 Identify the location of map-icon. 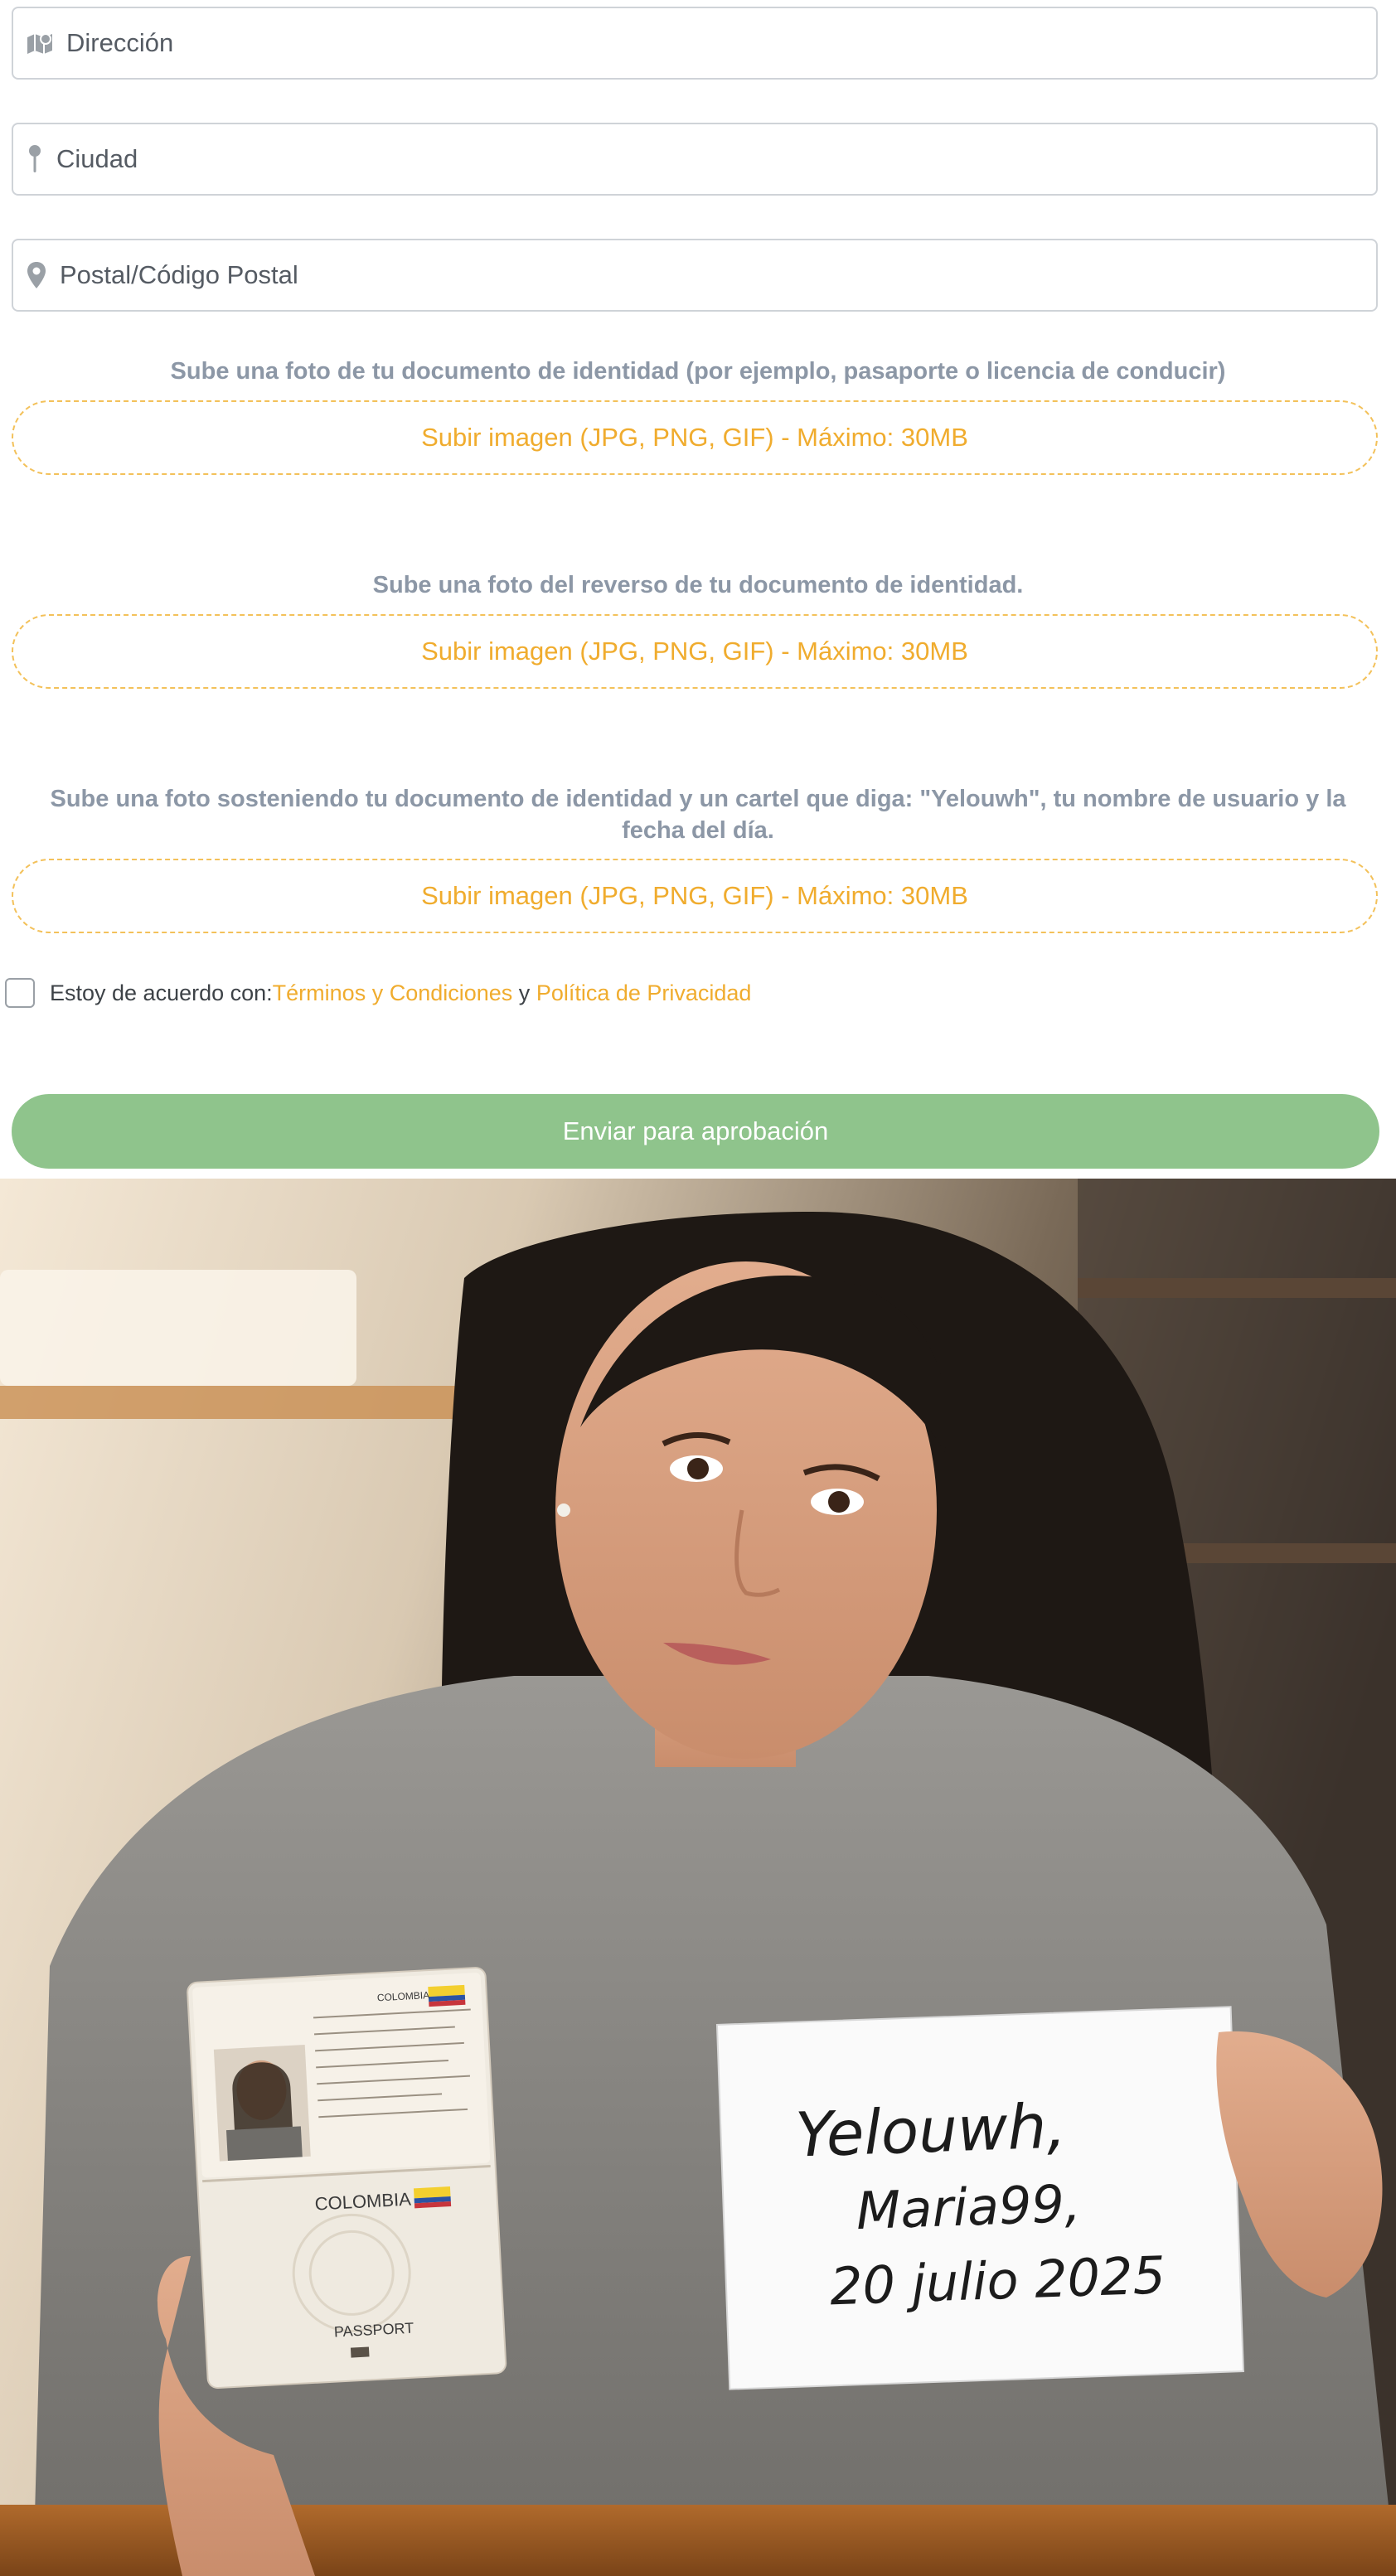
(39, 43).